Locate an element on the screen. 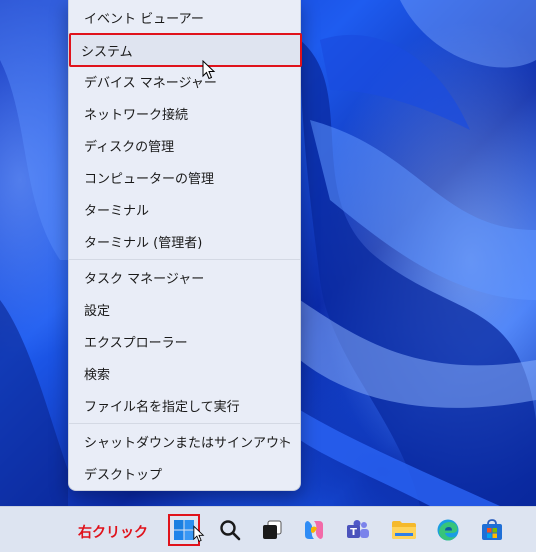  menu-item-label: システム is located at coordinates (107, 52).